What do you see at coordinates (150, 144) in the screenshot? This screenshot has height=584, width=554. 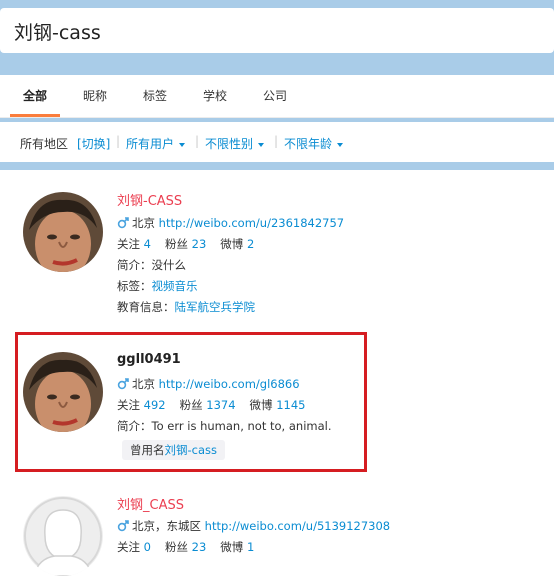 I see `filter-users-label: 所有用户` at bounding box center [150, 144].